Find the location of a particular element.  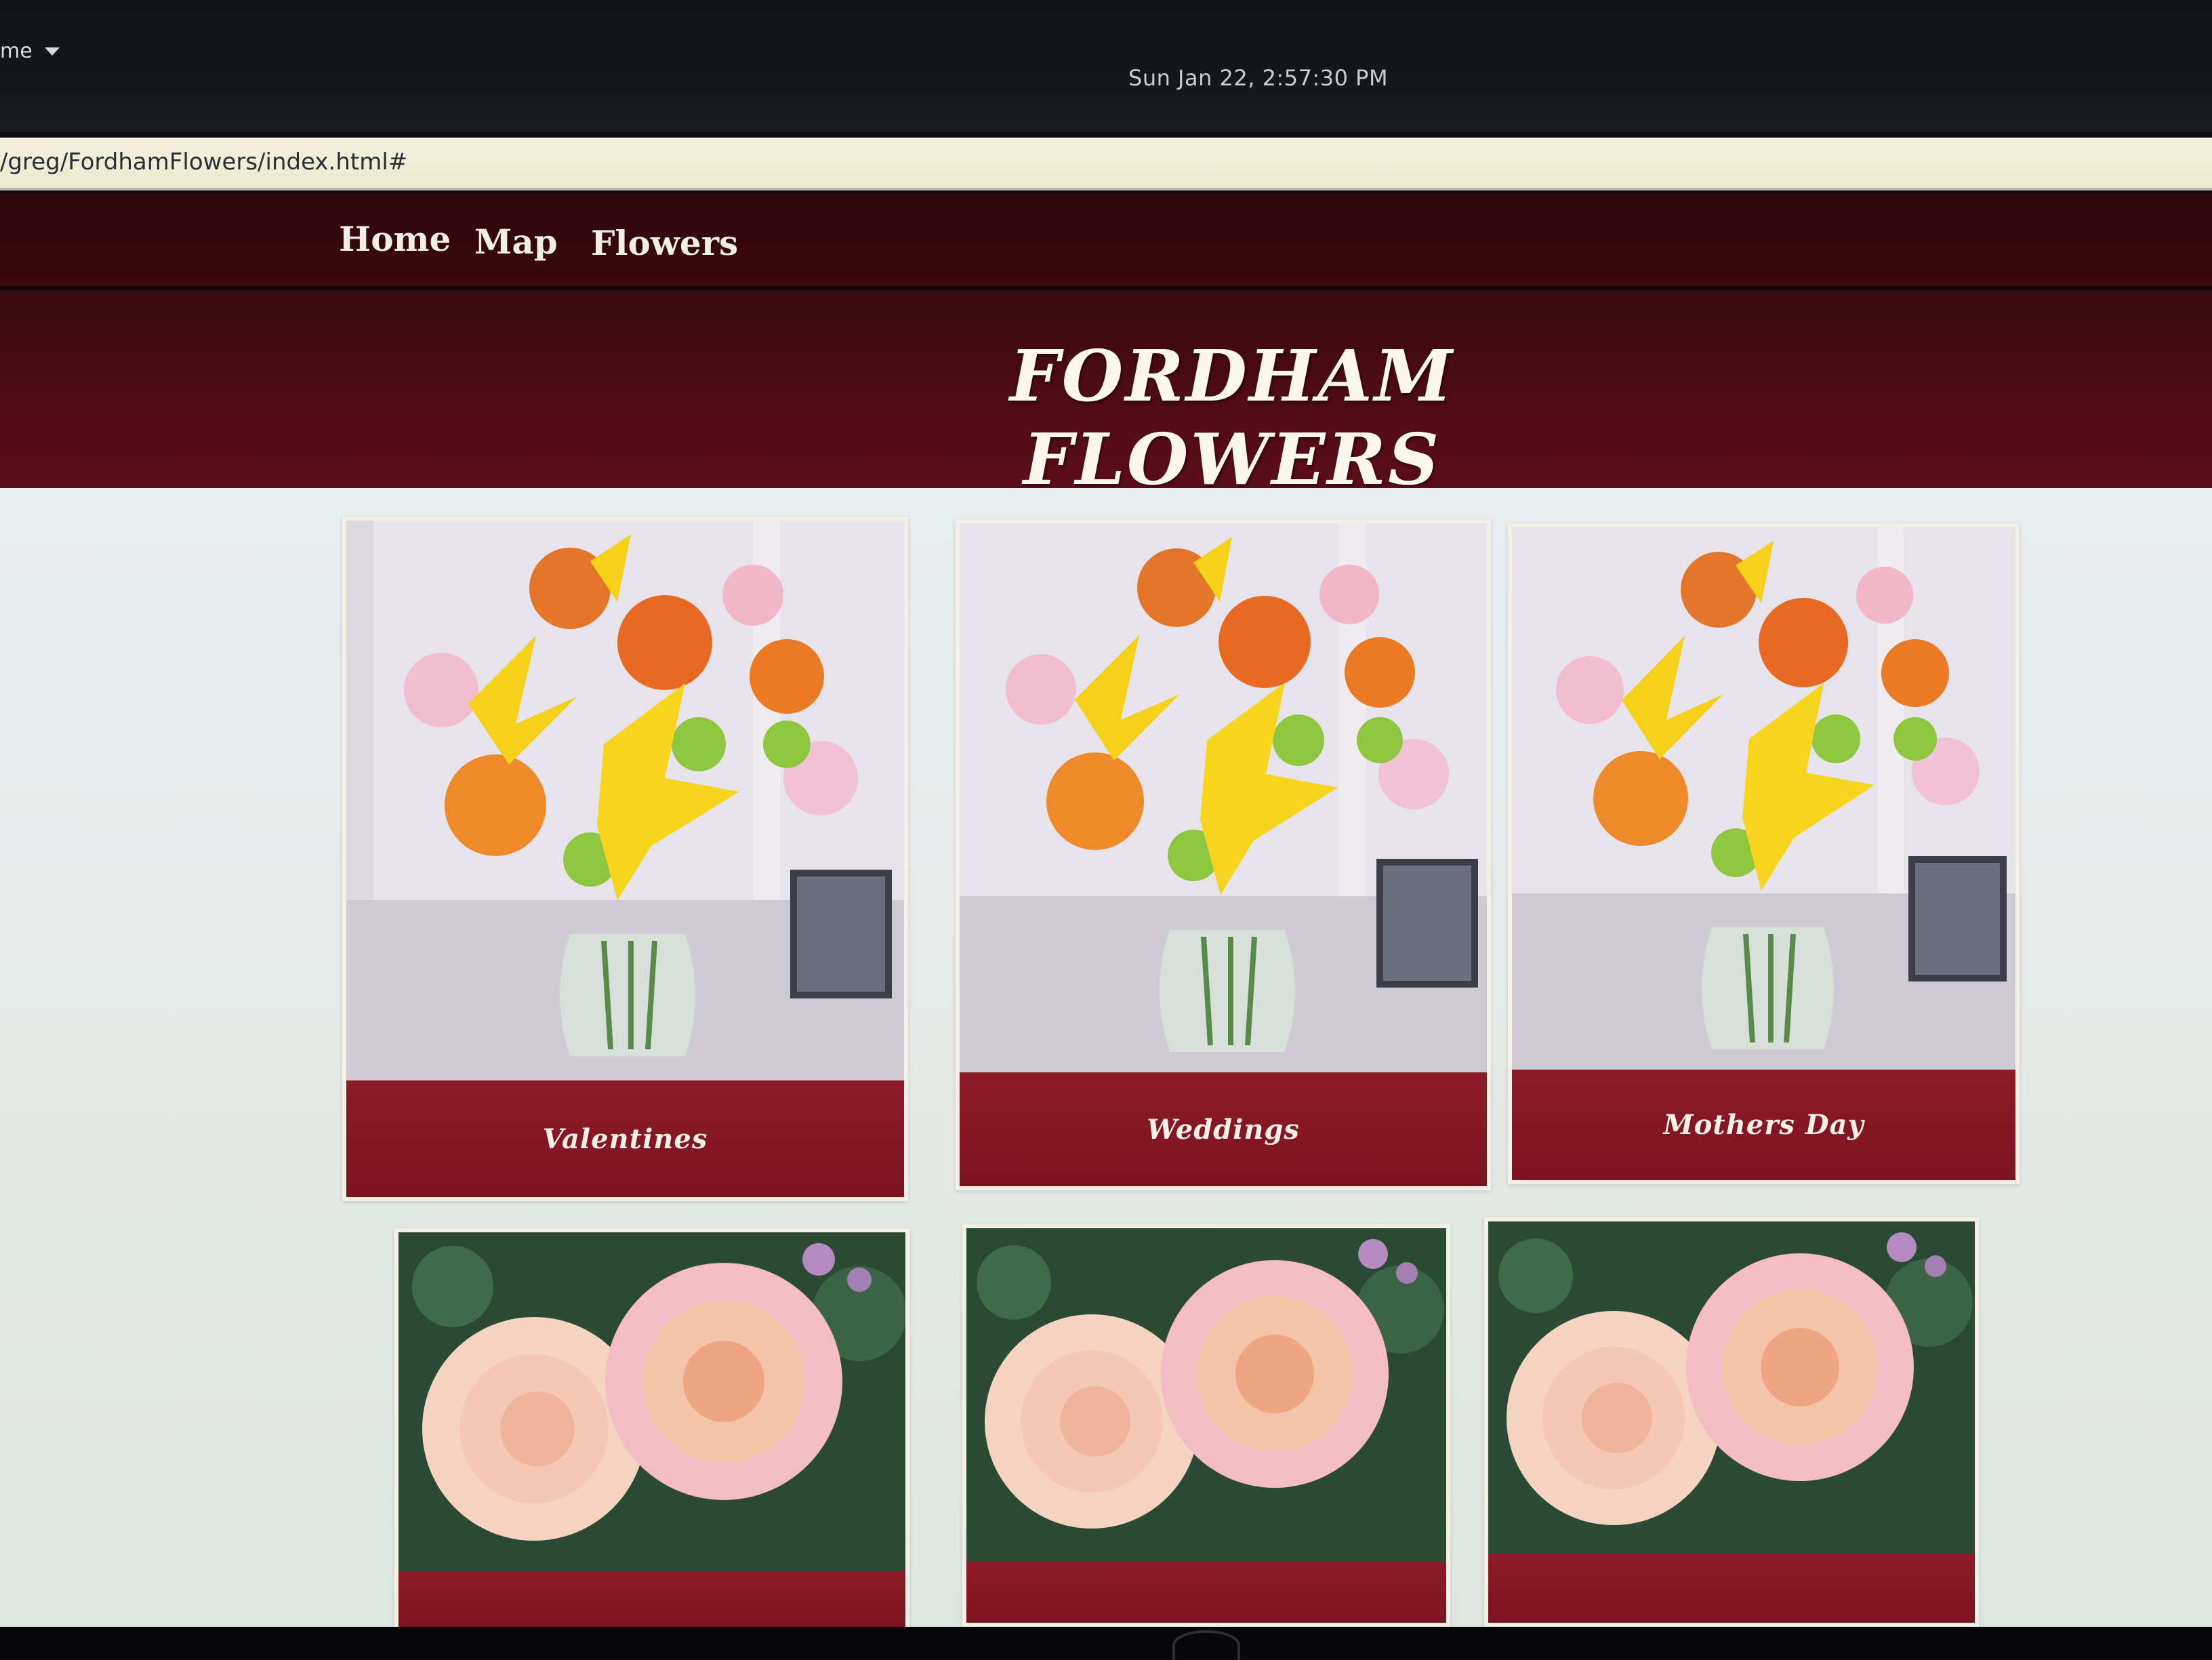

card-caption-label: Valentines is located at coordinates (625, 1138).